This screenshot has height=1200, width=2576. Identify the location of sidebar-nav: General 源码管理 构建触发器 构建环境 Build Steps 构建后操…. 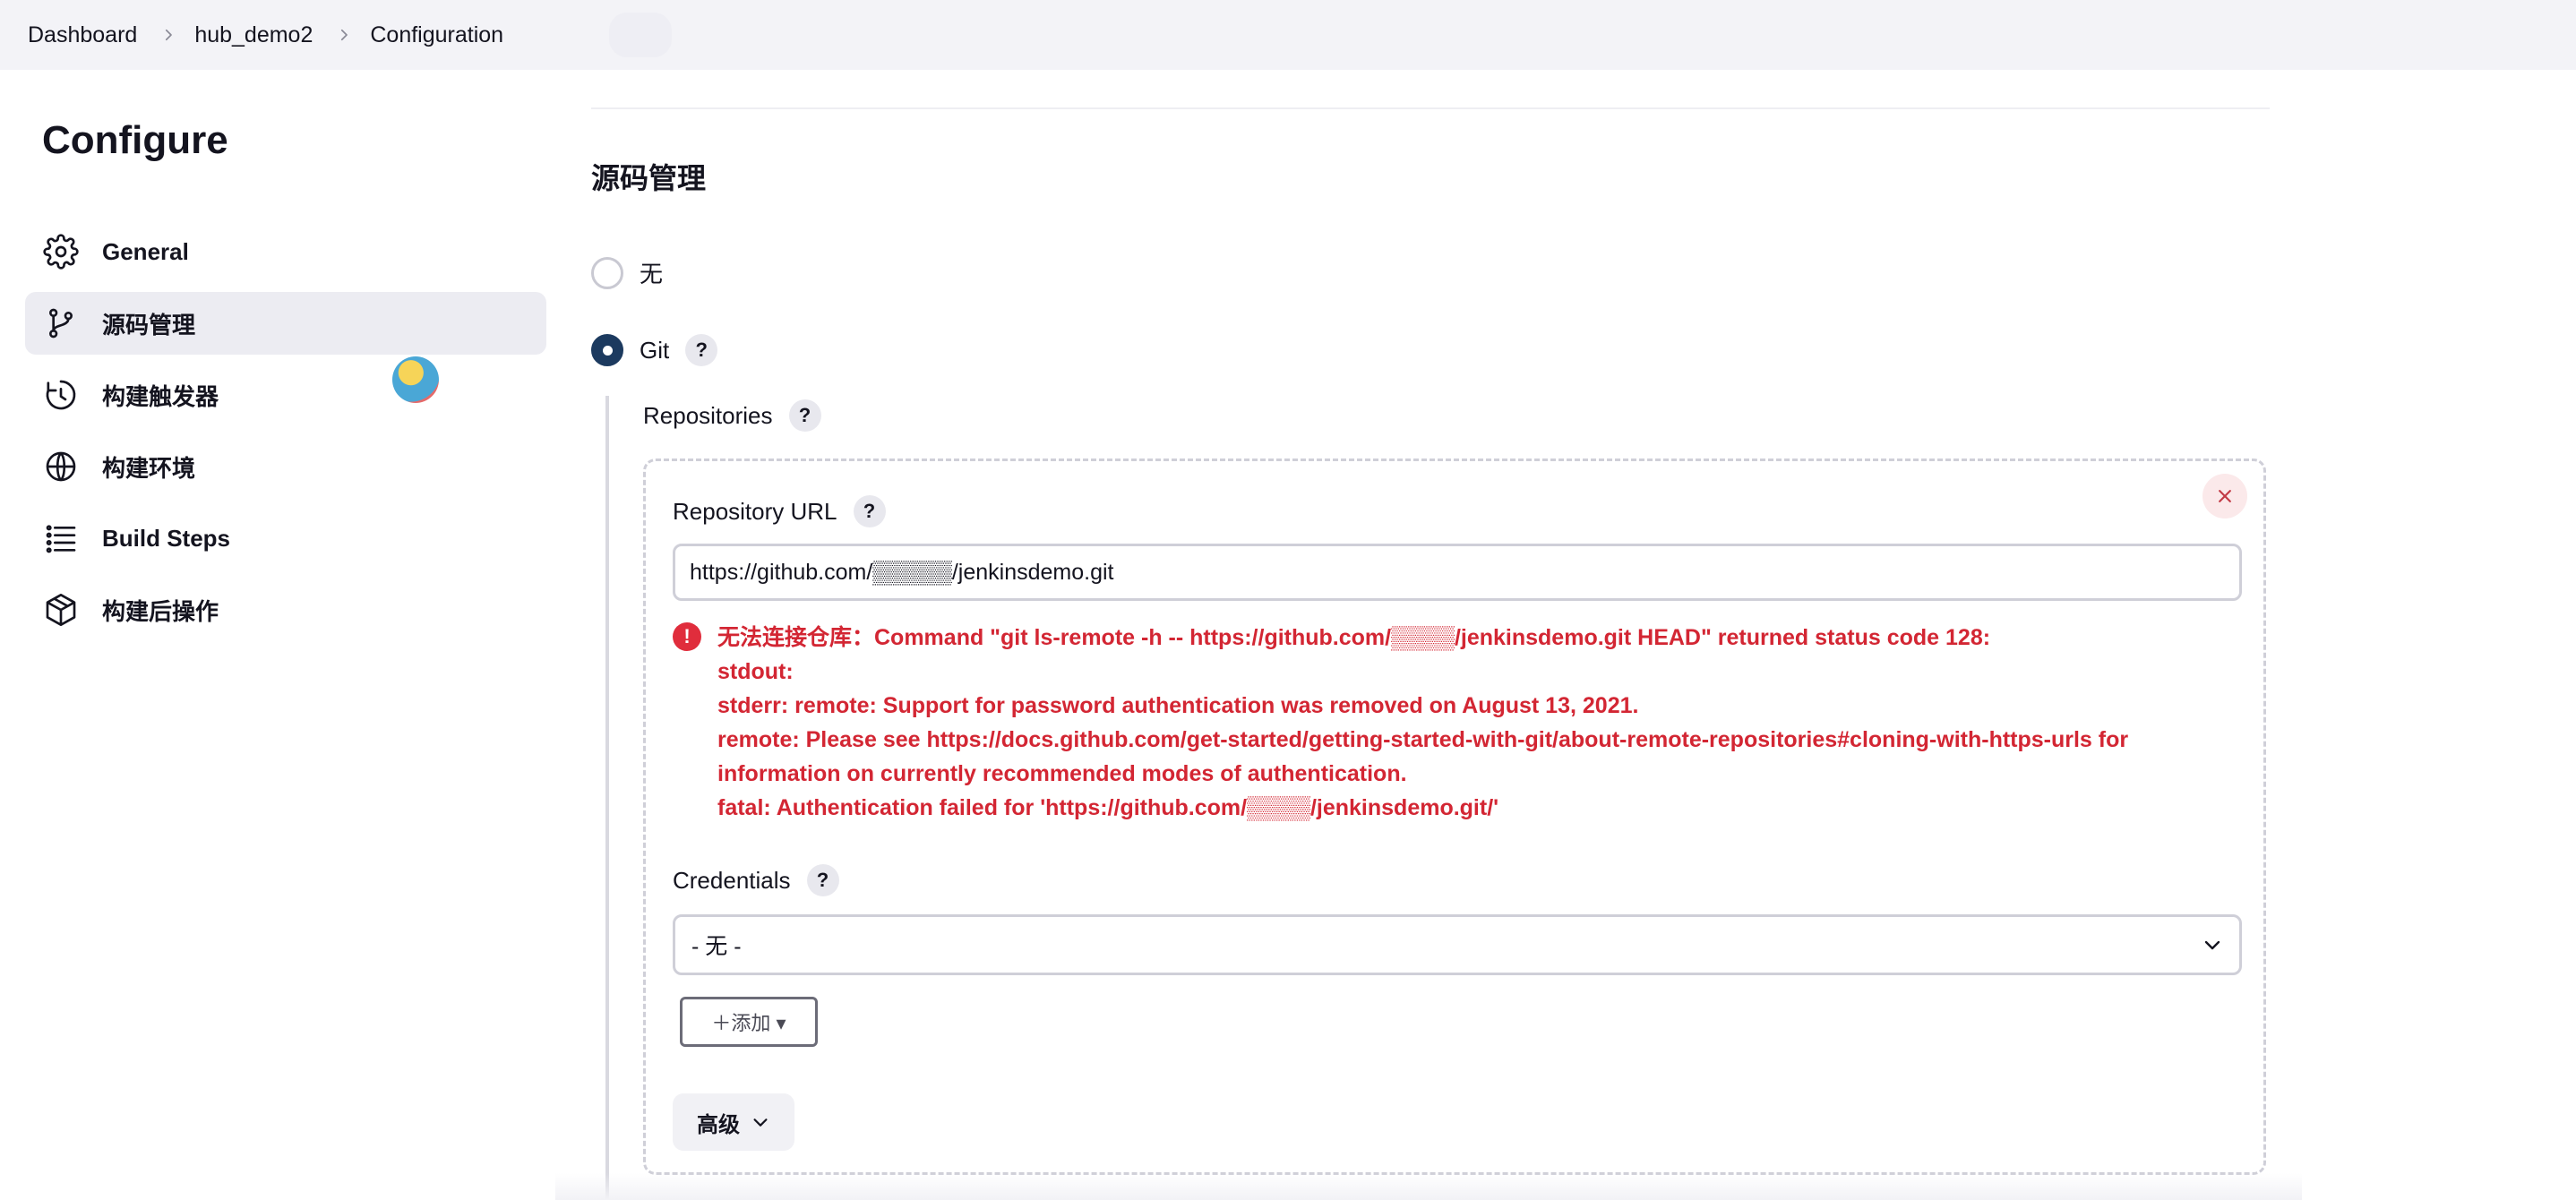
(285, 435).